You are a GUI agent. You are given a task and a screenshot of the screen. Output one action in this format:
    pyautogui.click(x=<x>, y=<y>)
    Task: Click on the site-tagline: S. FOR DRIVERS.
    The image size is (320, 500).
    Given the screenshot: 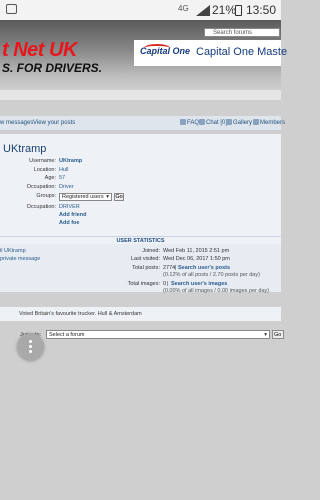 What is the action you would take?
    pyautogui.click(x=52, y=68)
    